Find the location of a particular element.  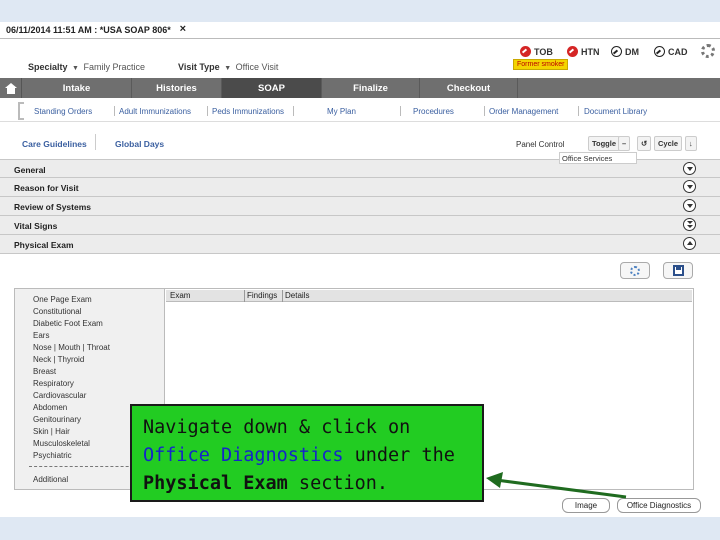

gear-icon is located at coordinates (708, 51).